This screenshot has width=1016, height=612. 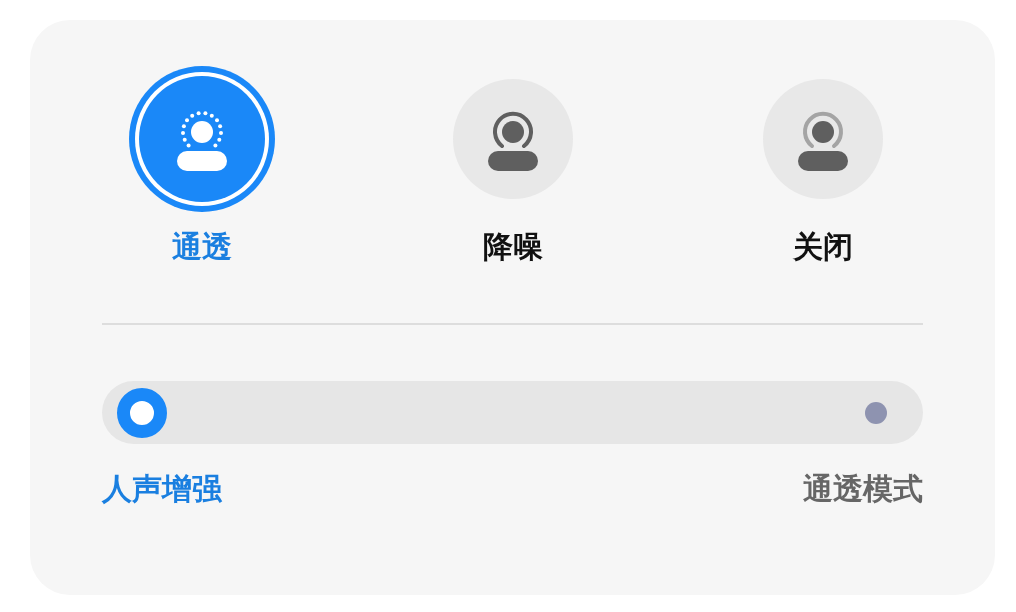 I want to click on slider-stop, so click(x=876, y=412).